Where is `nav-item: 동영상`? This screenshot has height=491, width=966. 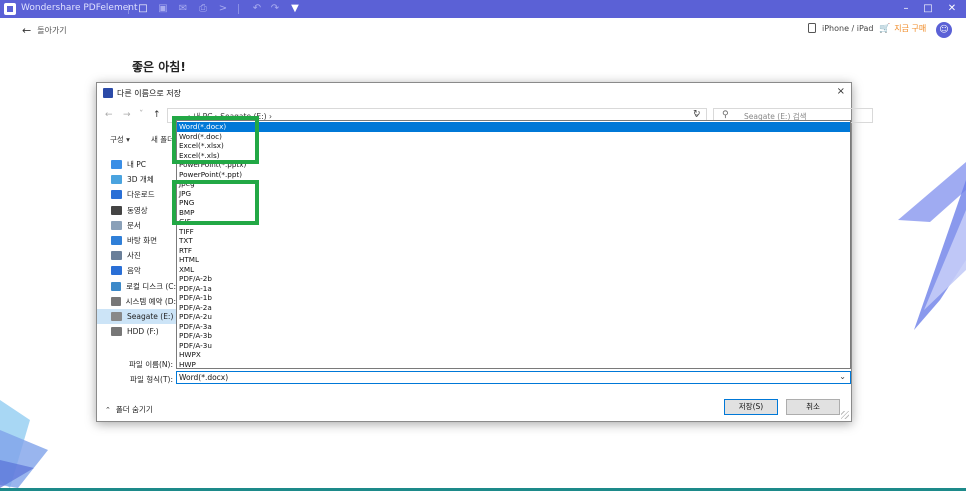
nav-item: 동영상 is located at coordinates (138, 210).